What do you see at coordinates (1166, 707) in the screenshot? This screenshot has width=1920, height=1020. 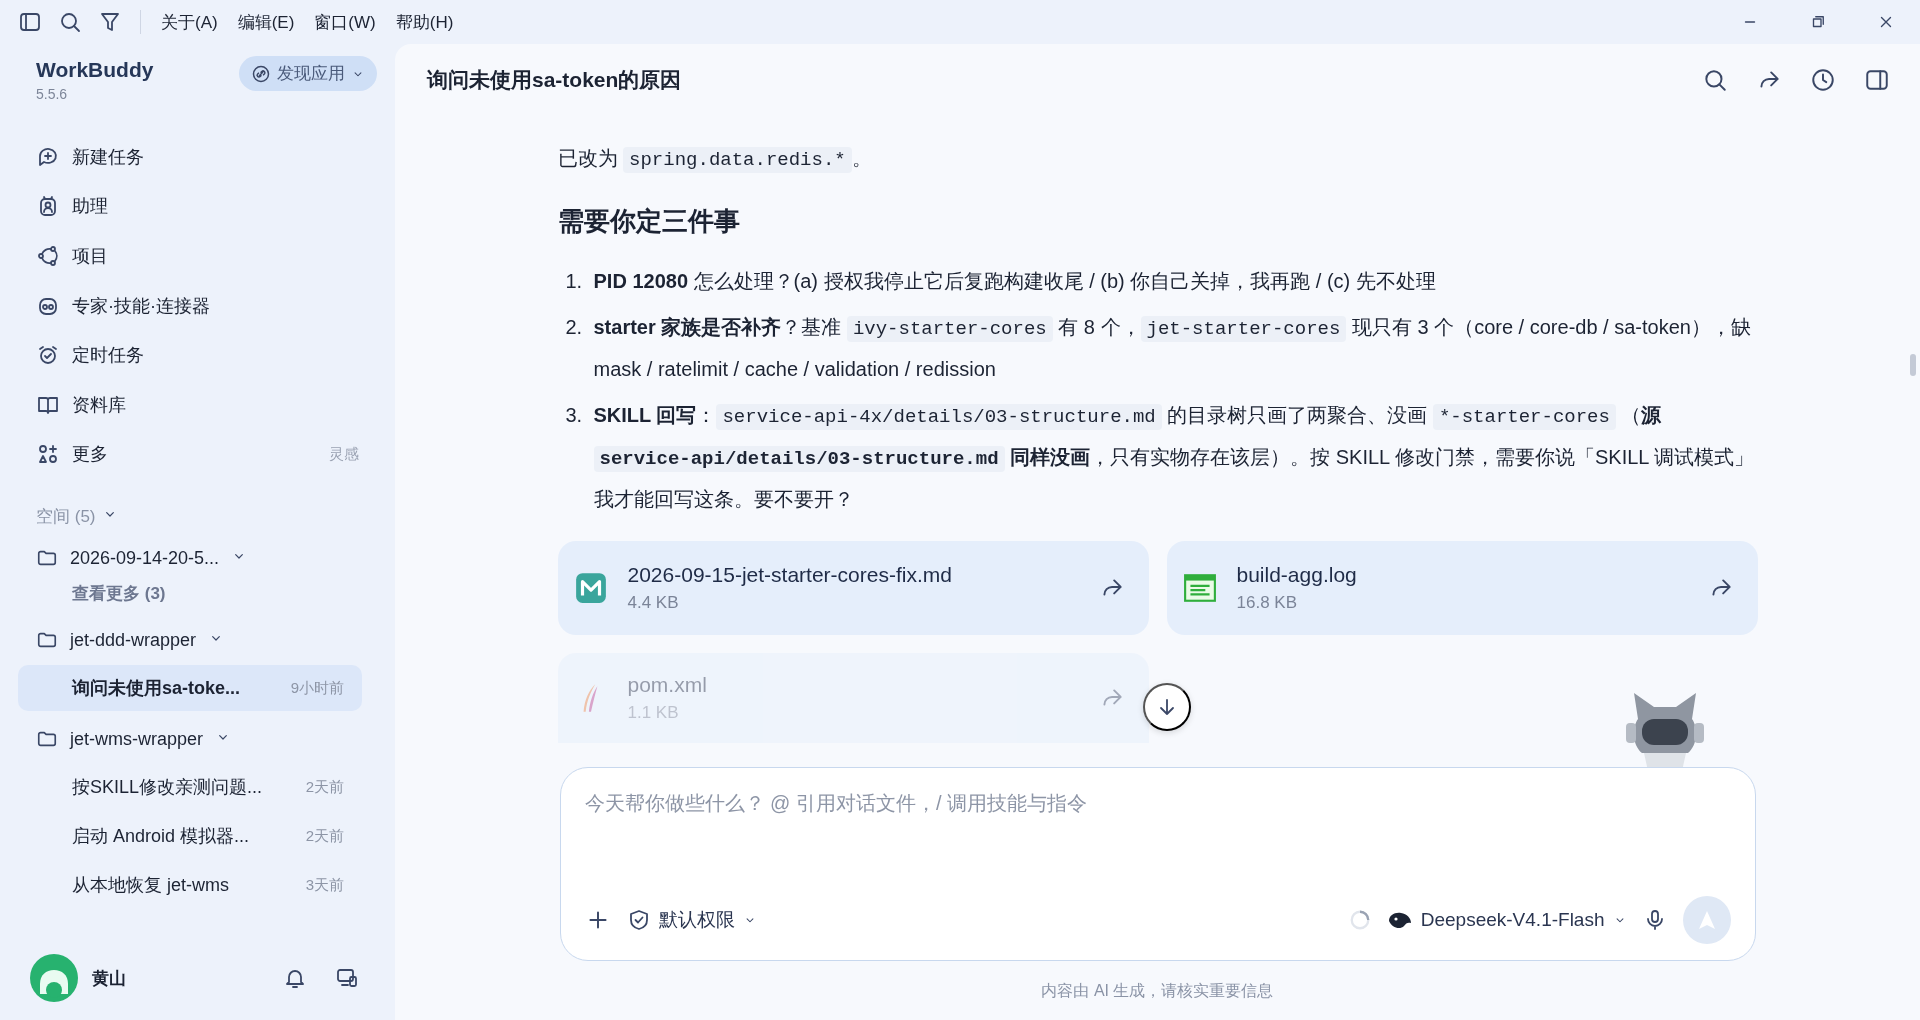 I see `scroll-down-button` at bounding box center [1166, 707].